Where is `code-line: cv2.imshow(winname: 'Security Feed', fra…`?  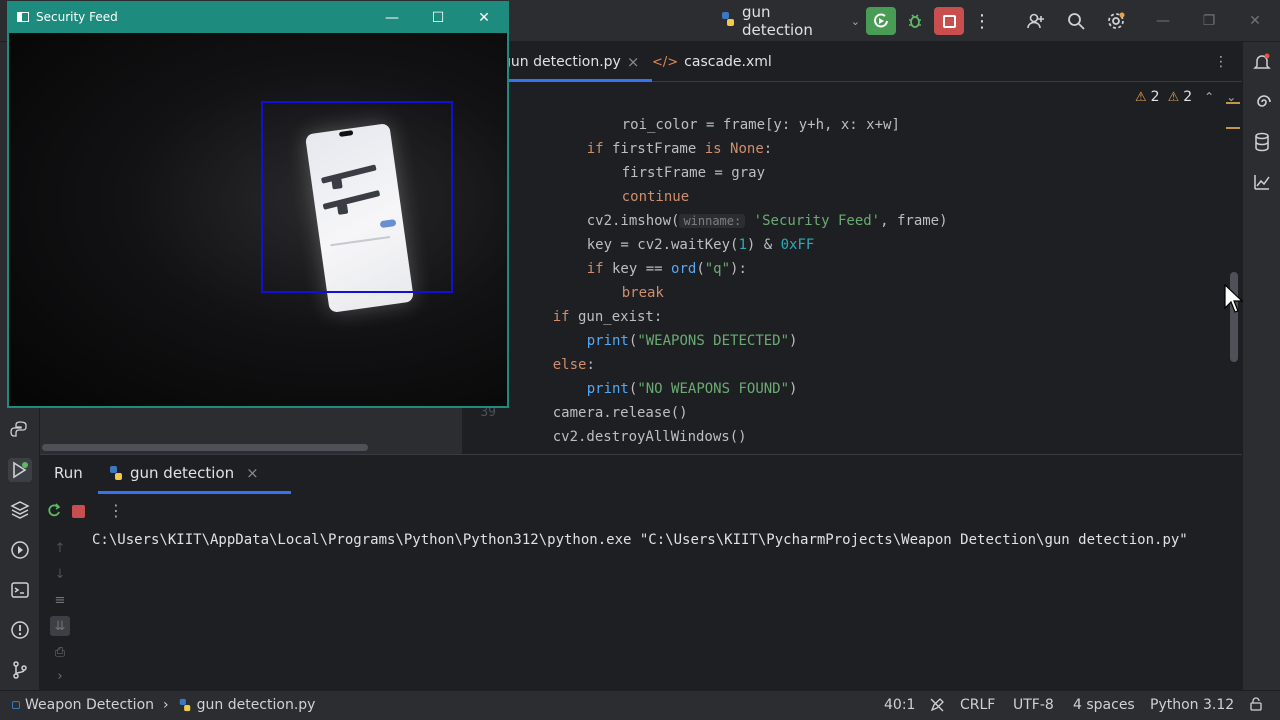 code-line: cv2.imshow(winname: 'Security Feed', fra… is located at coordinates (750, 207).